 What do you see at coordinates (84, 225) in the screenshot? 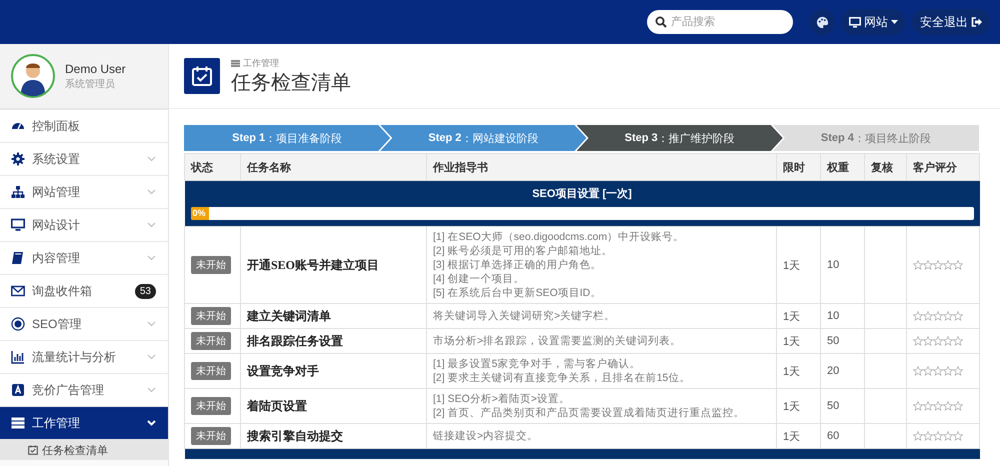
I see `sidebar-item: 网站设计` at bounding box center [84, 225].